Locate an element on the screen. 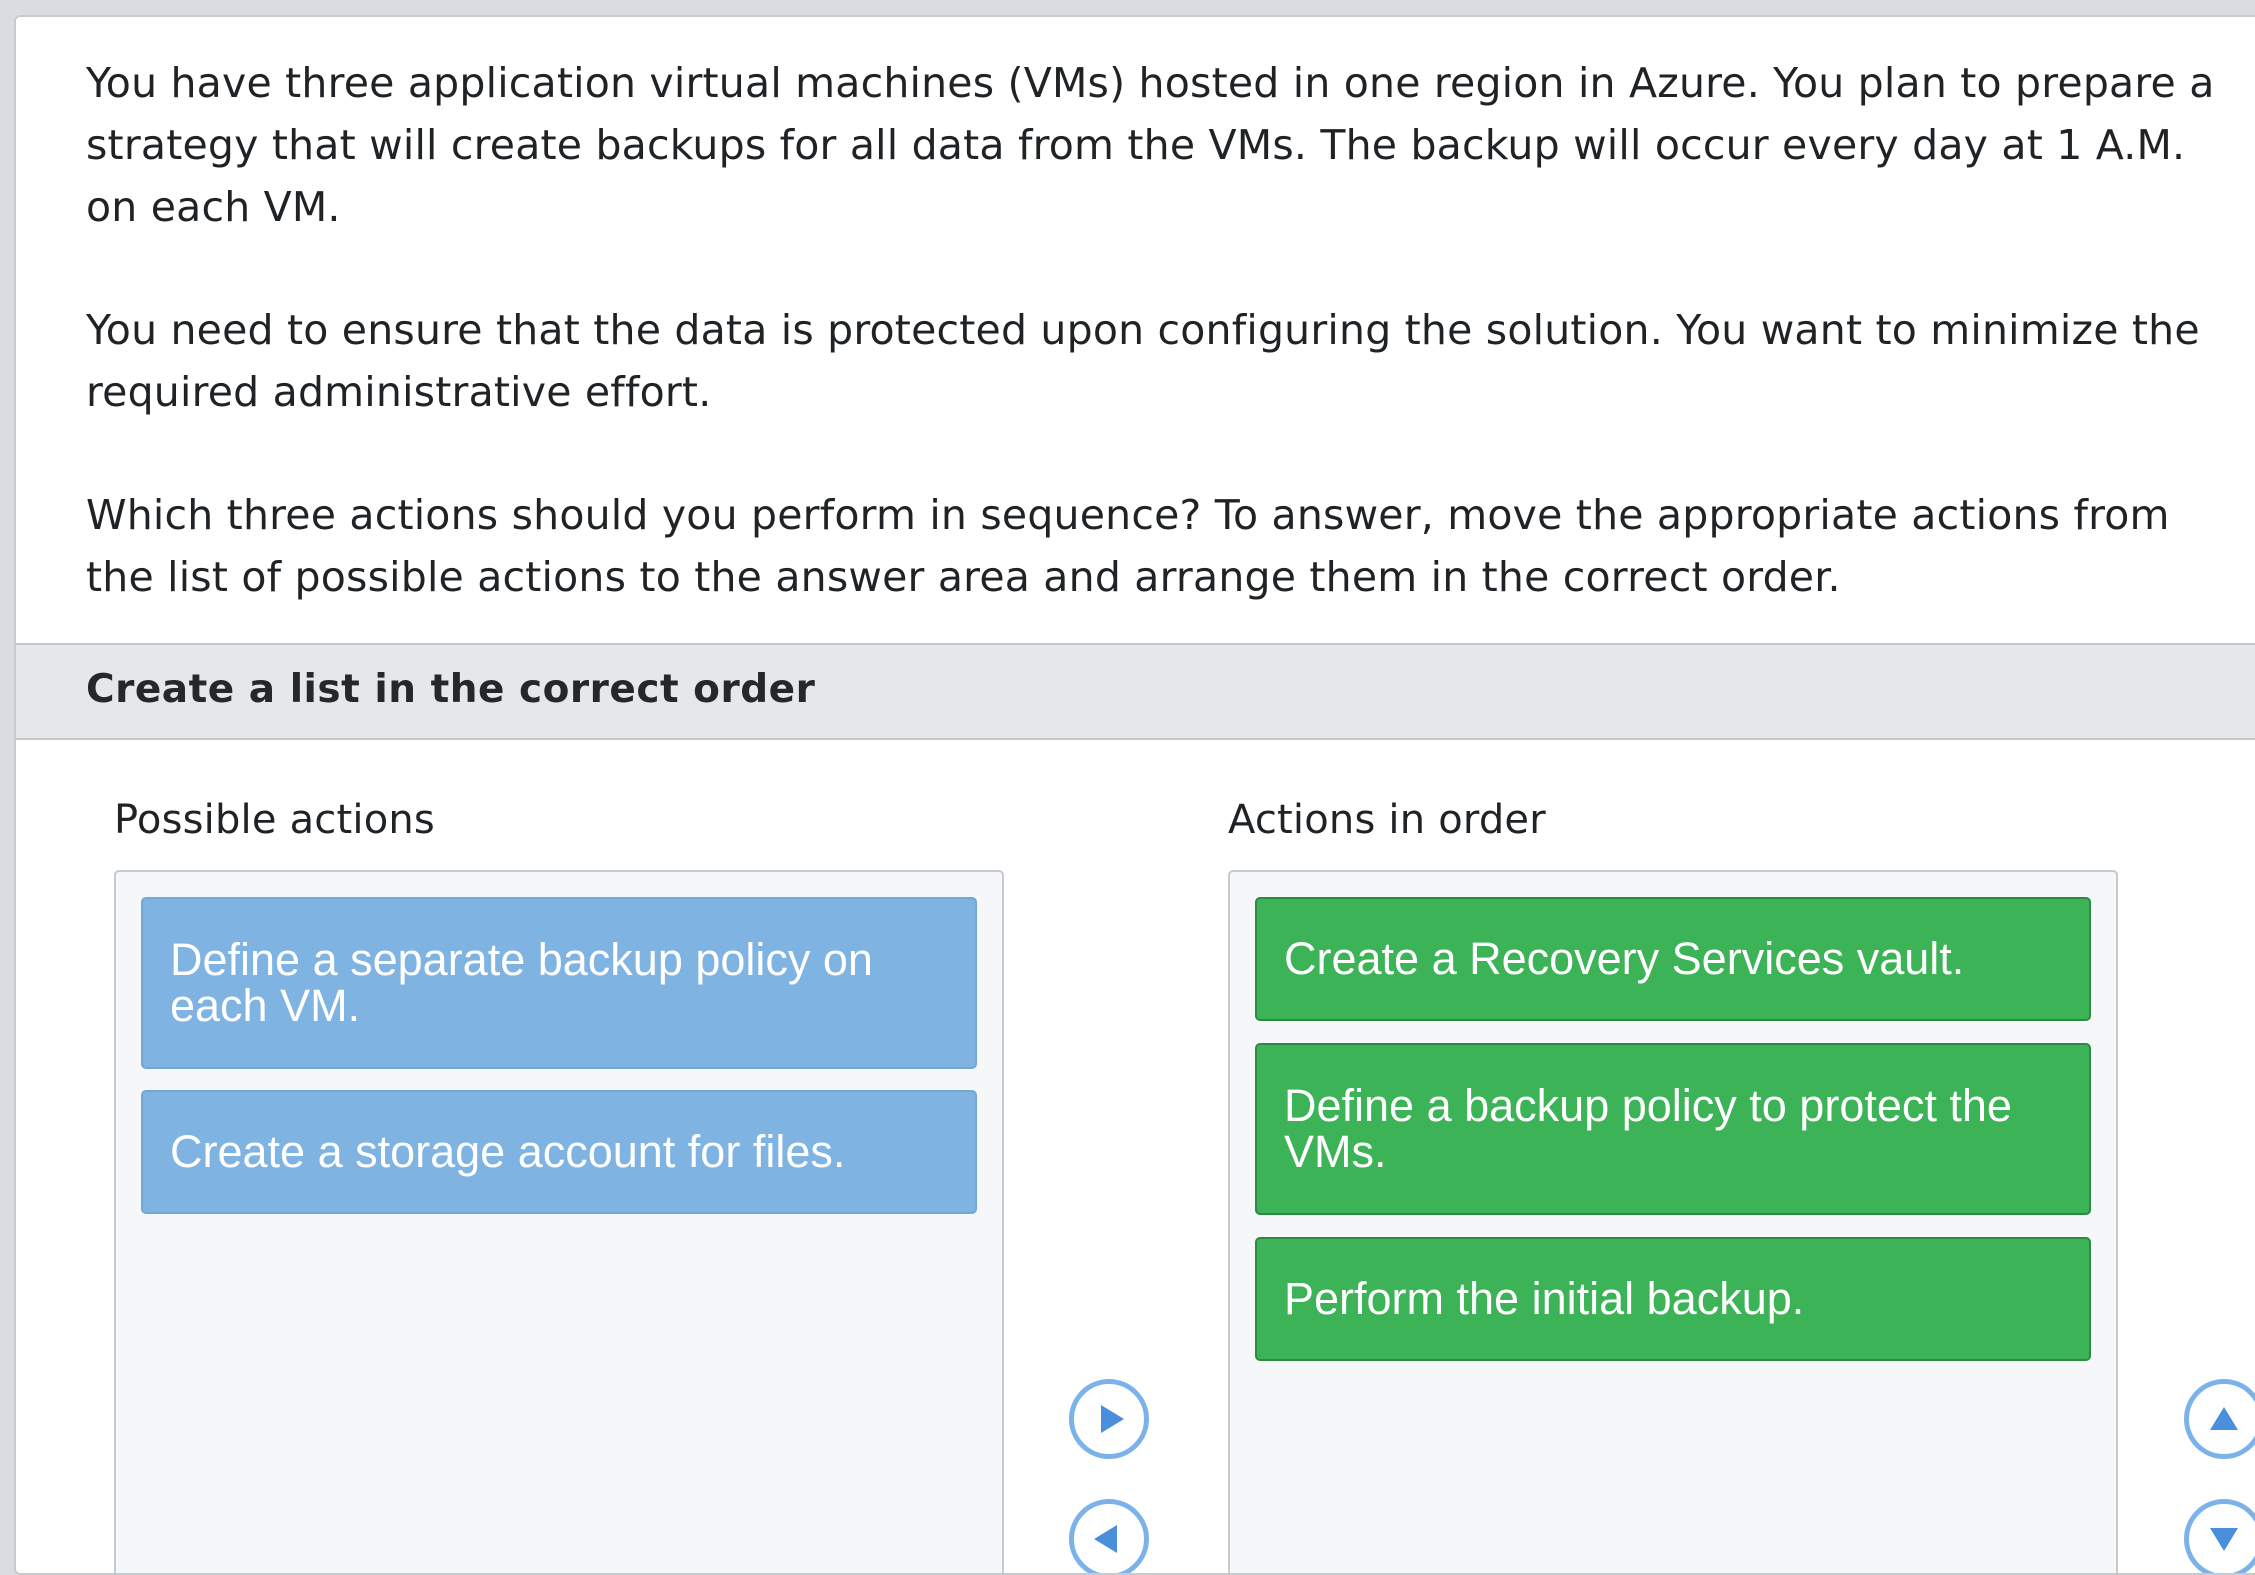 This screenshot has width=2255, height=1575. move-down-button is located at coordinates (2219, 1536).